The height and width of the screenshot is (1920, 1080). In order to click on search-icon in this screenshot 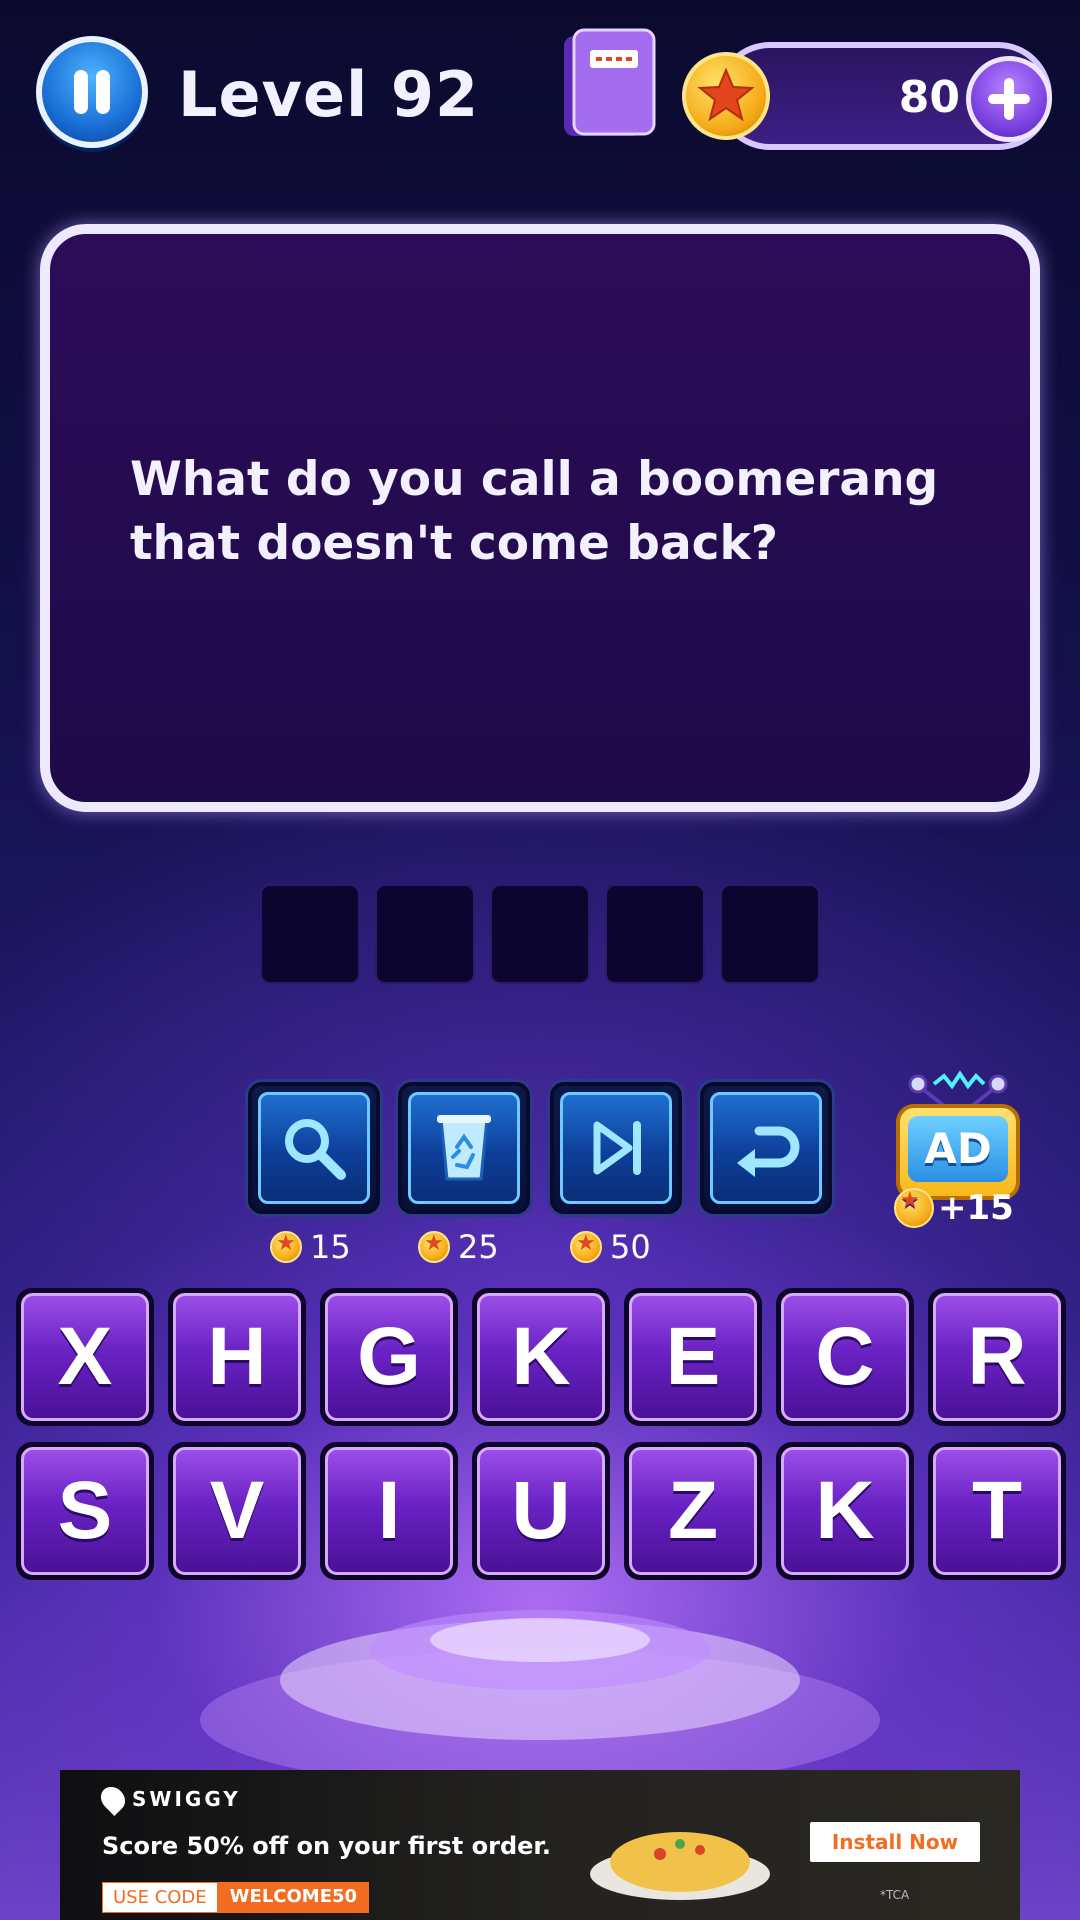, I will do `click(315, 1149)`.